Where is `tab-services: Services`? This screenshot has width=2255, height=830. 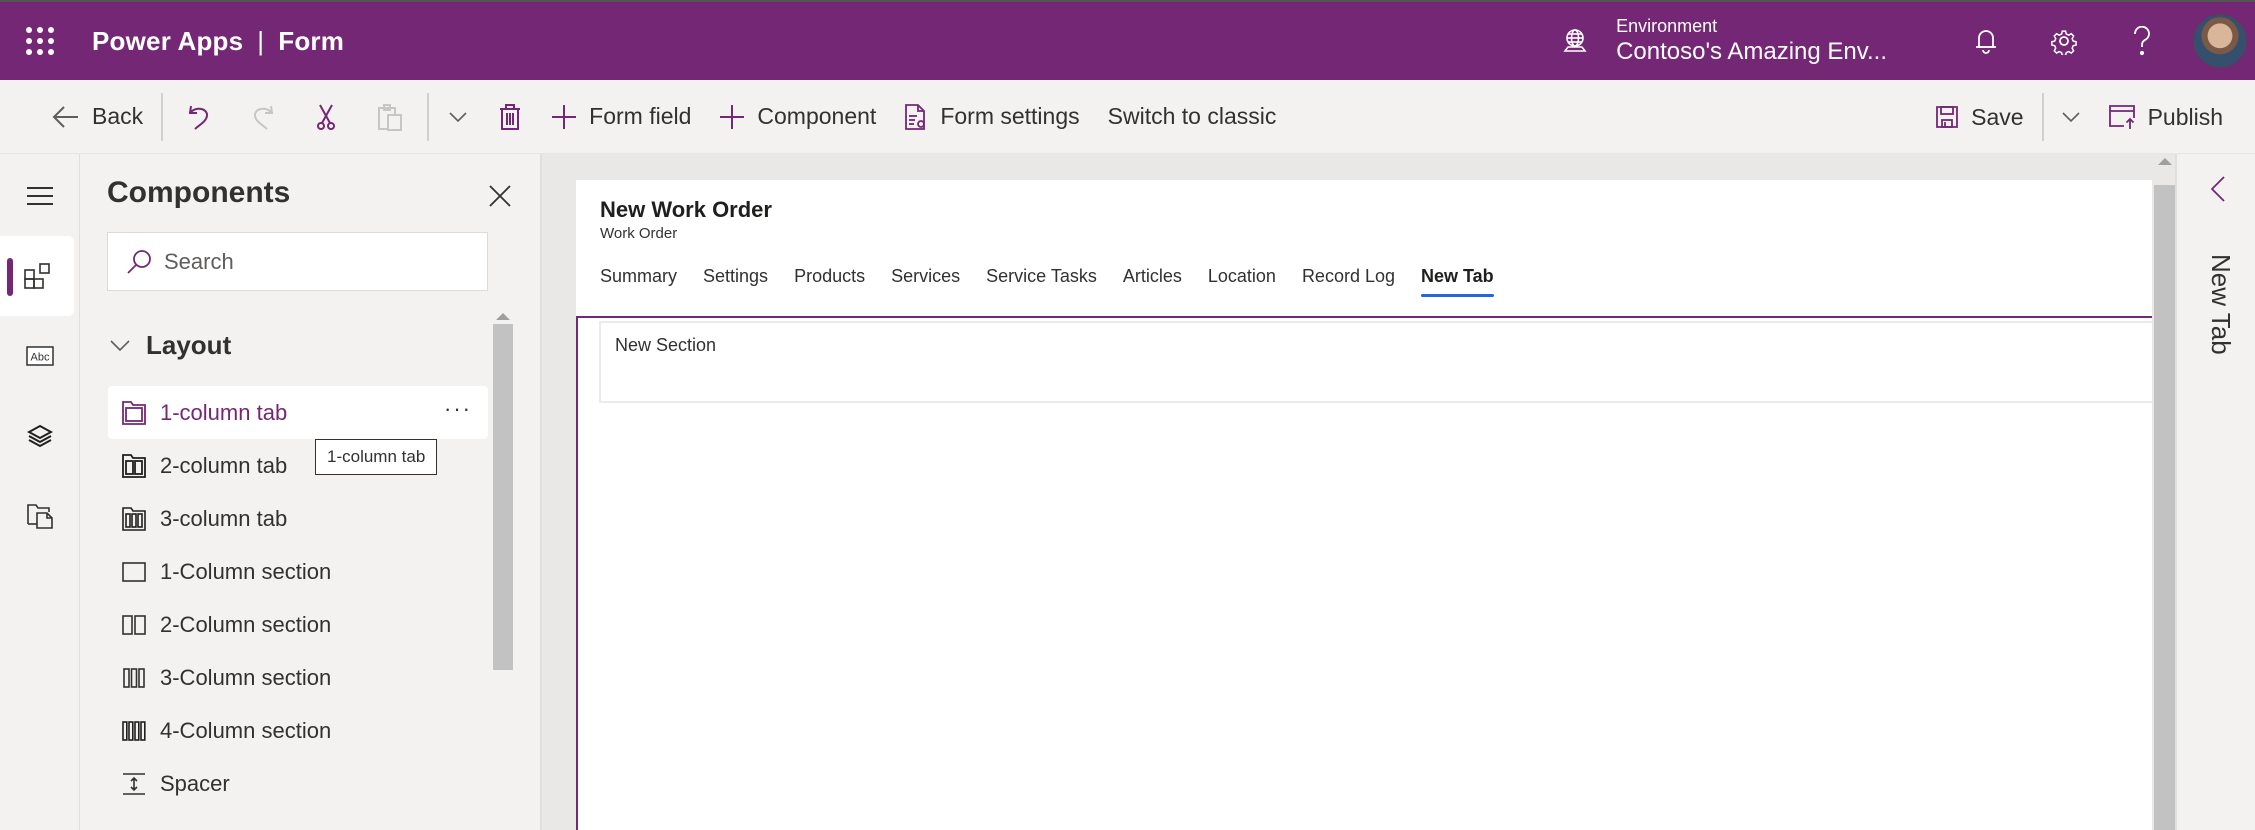
tab-services: Services is located at coordinates (925, 281).